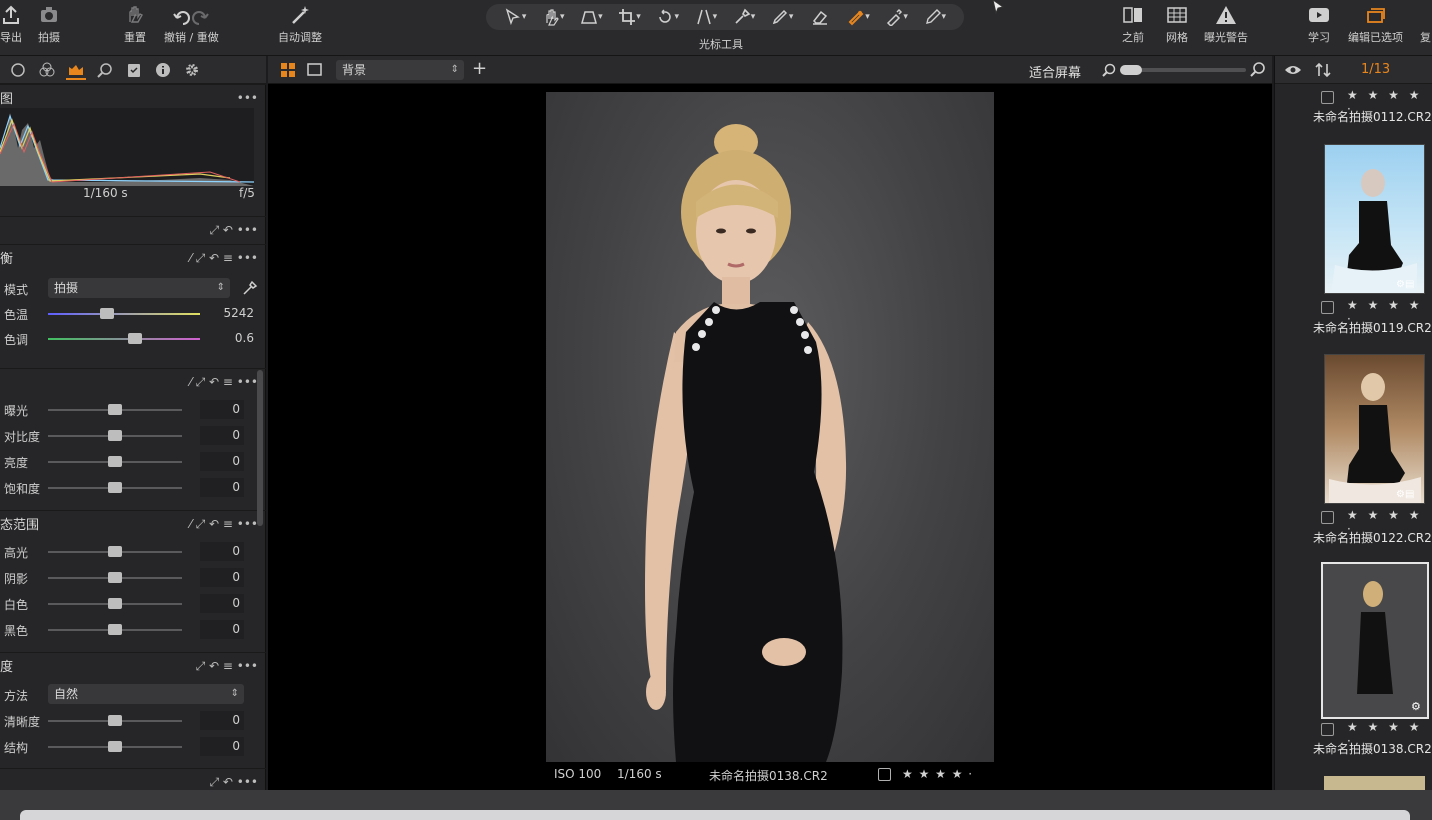  Describe the element at coordinates (47, 70) in the screenshot. I see `tab-color` at that location.